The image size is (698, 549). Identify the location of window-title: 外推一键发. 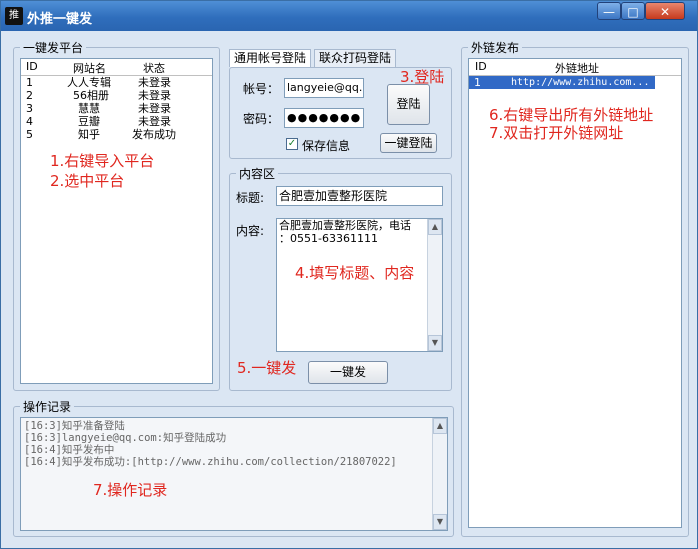
(60, 19).